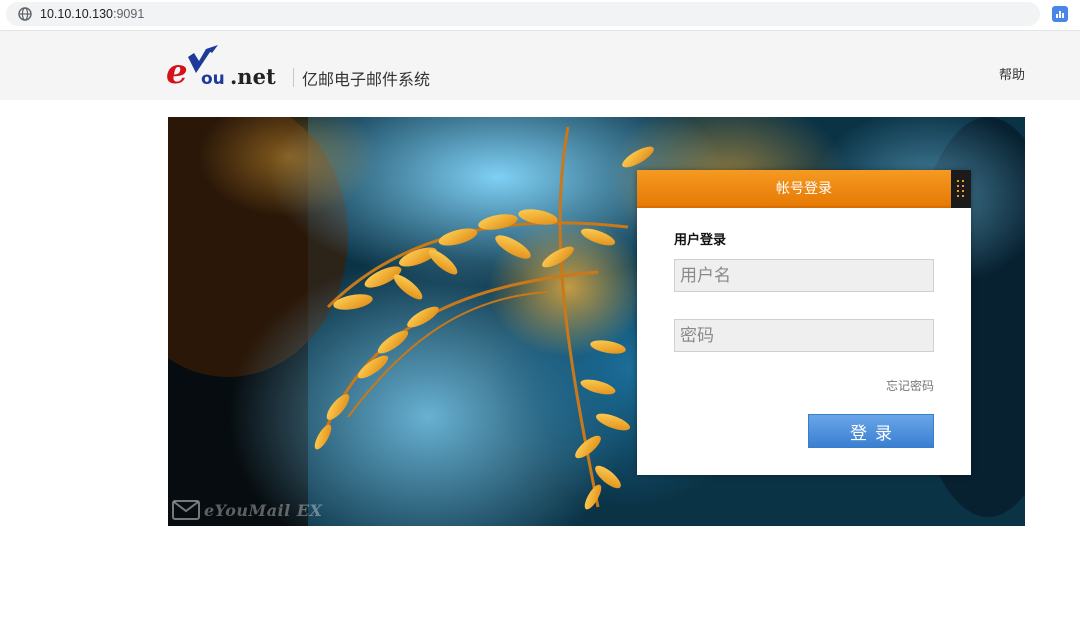  I want to click on grip-dots-icon, so click(961, 189).